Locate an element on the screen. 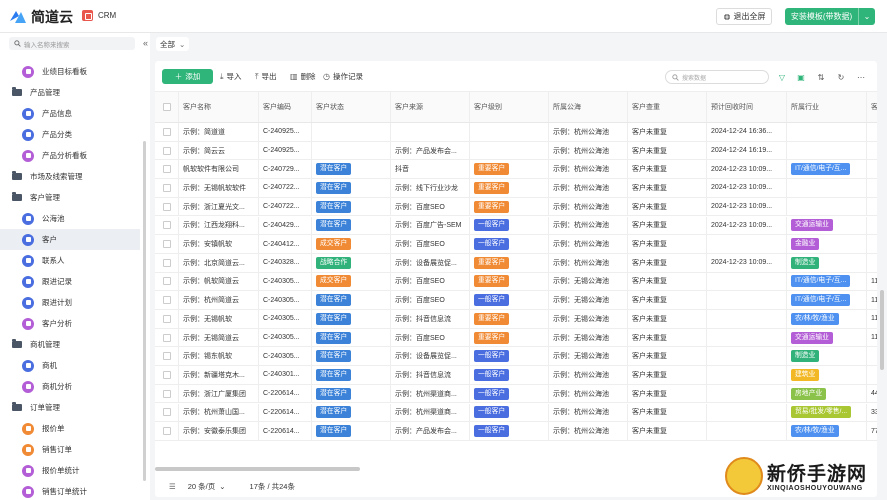 This screenshot has width=887, height=500. page-size-select: 20 条/页 ⌄ is located at coordinates (207, 486).